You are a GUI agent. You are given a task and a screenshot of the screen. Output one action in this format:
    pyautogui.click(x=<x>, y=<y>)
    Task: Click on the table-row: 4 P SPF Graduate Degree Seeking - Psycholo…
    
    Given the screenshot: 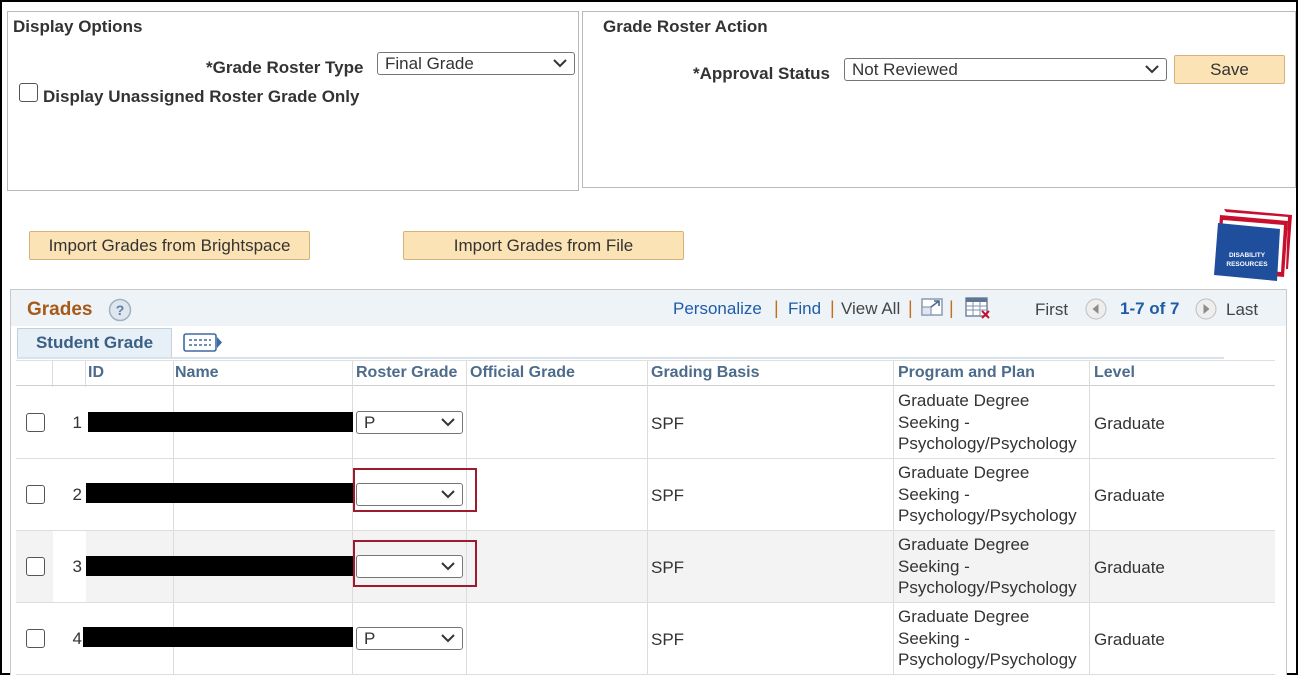 What is the action you would take?
    pyautogui.click(x=645, y=639)
    